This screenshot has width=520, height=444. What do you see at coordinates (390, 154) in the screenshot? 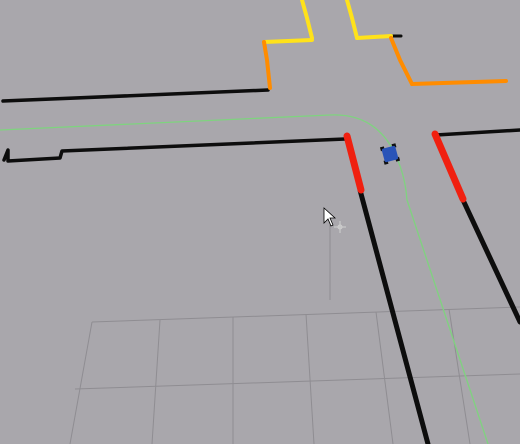
I see `robot-icon` at bounding box center [390, 154].